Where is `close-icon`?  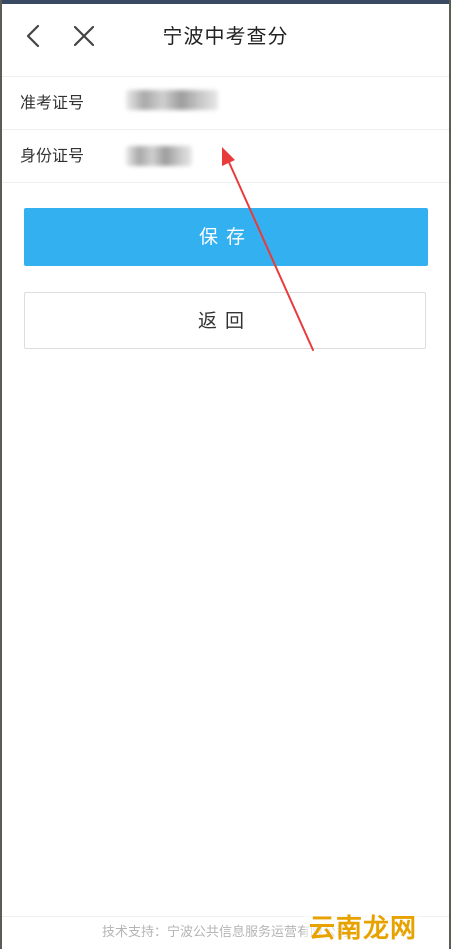 close-icon is located at coordinates (84, 36).